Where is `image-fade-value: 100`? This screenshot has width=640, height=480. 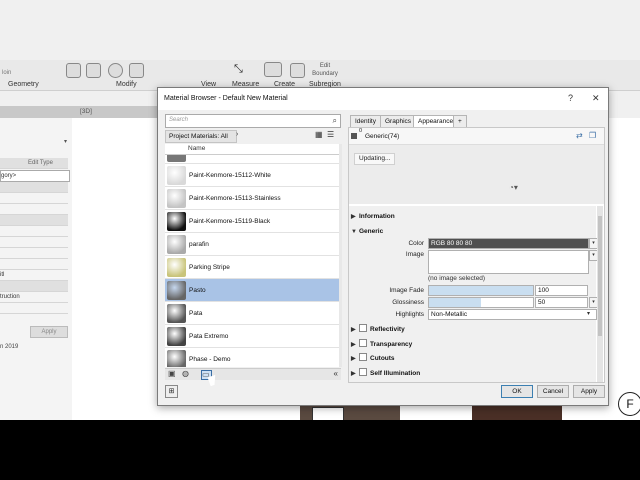 image-fade-value: 100 is located at coordinates (561, 290).